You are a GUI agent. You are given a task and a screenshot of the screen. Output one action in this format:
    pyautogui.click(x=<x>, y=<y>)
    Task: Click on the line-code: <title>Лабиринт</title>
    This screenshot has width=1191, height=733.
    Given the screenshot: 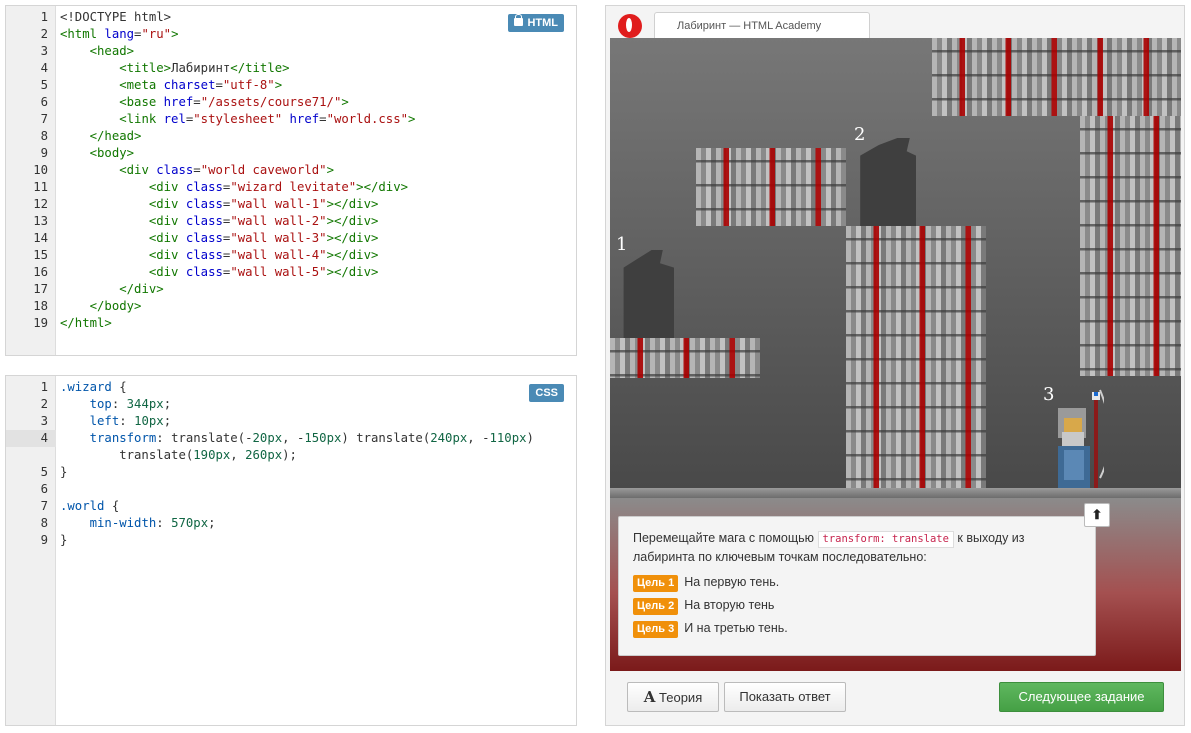 What is the action you would take?
    pyautogui.click(x=174, y=68)
    